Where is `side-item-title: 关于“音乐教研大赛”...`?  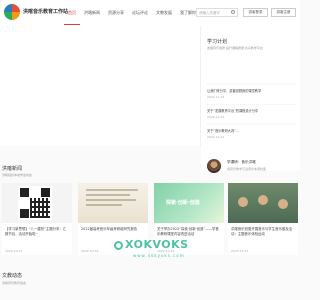
side-item-title: 关于“音乐教研大赛”... is located at coordinates (223, 131).